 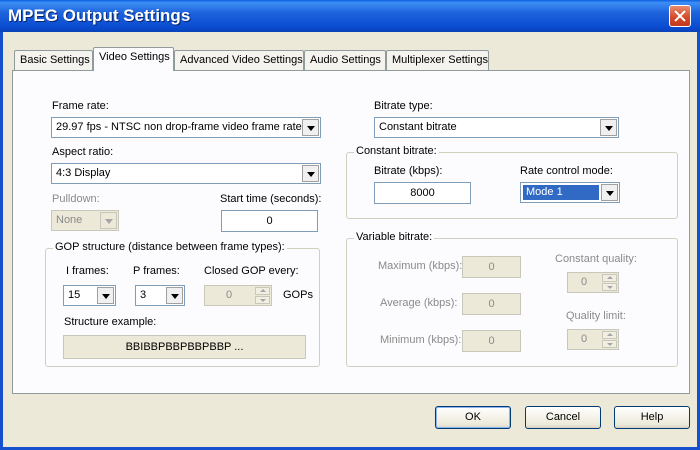 What do you see at coordinates (160, 295) in the screenshot?
I see `p-frames-select: 3` at bounding box center [160, 295].